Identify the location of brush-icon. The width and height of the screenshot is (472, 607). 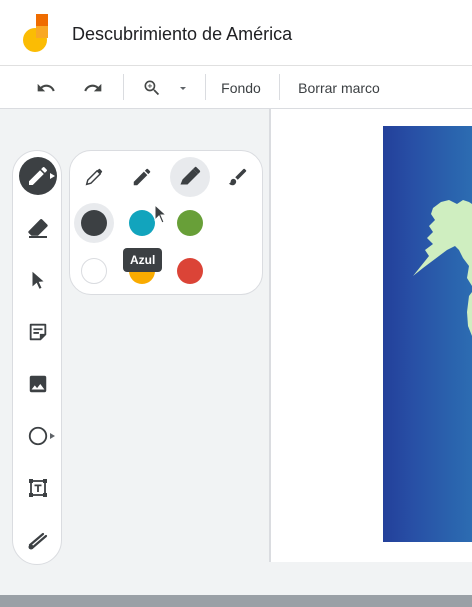
(237, 177).